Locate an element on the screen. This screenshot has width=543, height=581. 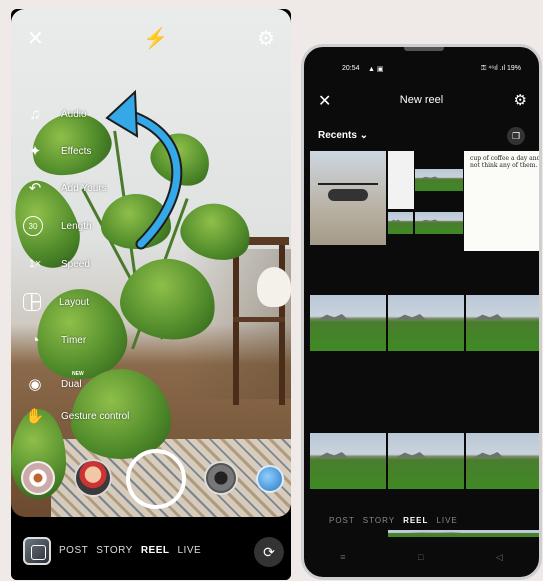
capture-button is located at coordinates (156, 479).